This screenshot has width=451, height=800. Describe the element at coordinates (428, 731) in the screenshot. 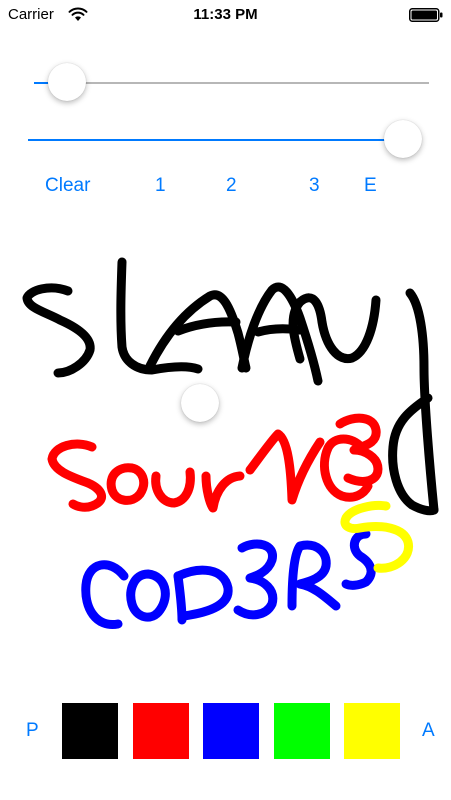

I see `palette-right-button: A` at that location.